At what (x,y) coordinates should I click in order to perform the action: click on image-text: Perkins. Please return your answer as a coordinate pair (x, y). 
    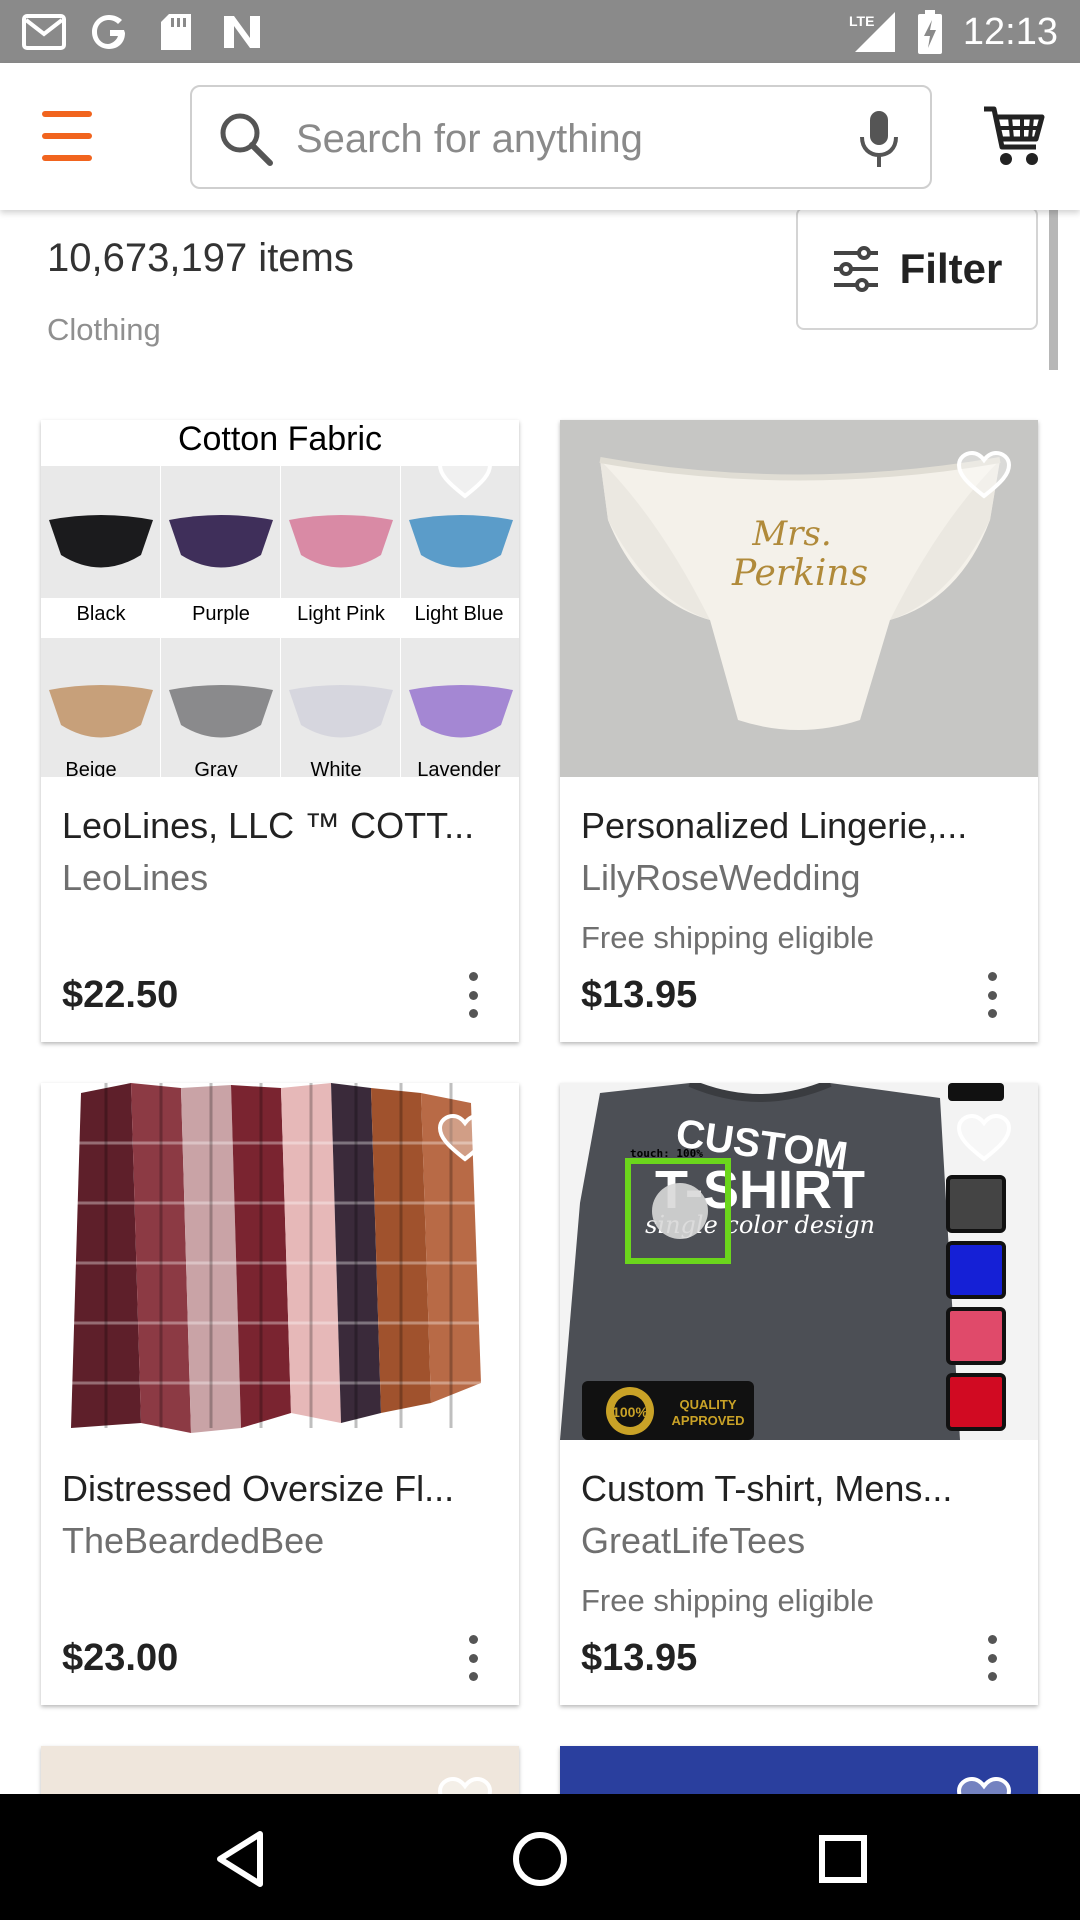
    Looking at the image, I should click on (799, 573).